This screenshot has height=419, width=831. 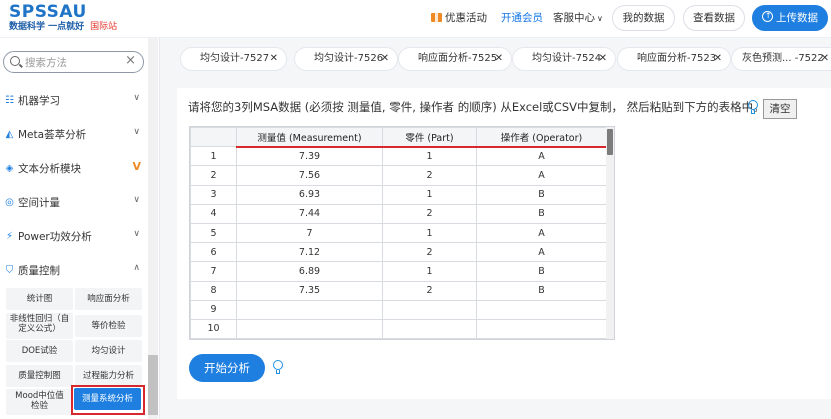 What do you see at coordinates (309, 290) in the screenshot?
I see `cell-measurement: 7.35` at bounding box center [309, 290].